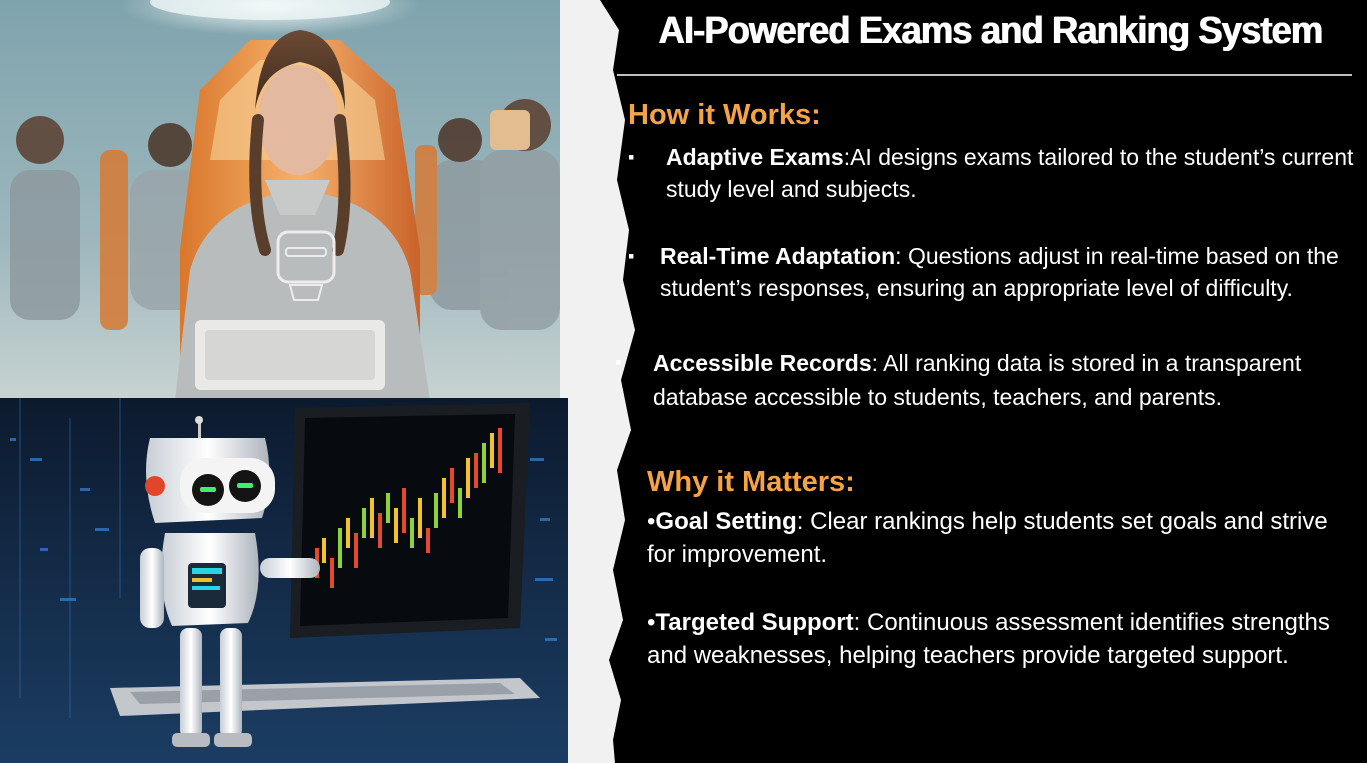 The height and width of the screenshot is (763, 1367). Describe the element at coordinates (726, 521) in the screenshot. I see `bullet-label: Goal Setting` at that location.